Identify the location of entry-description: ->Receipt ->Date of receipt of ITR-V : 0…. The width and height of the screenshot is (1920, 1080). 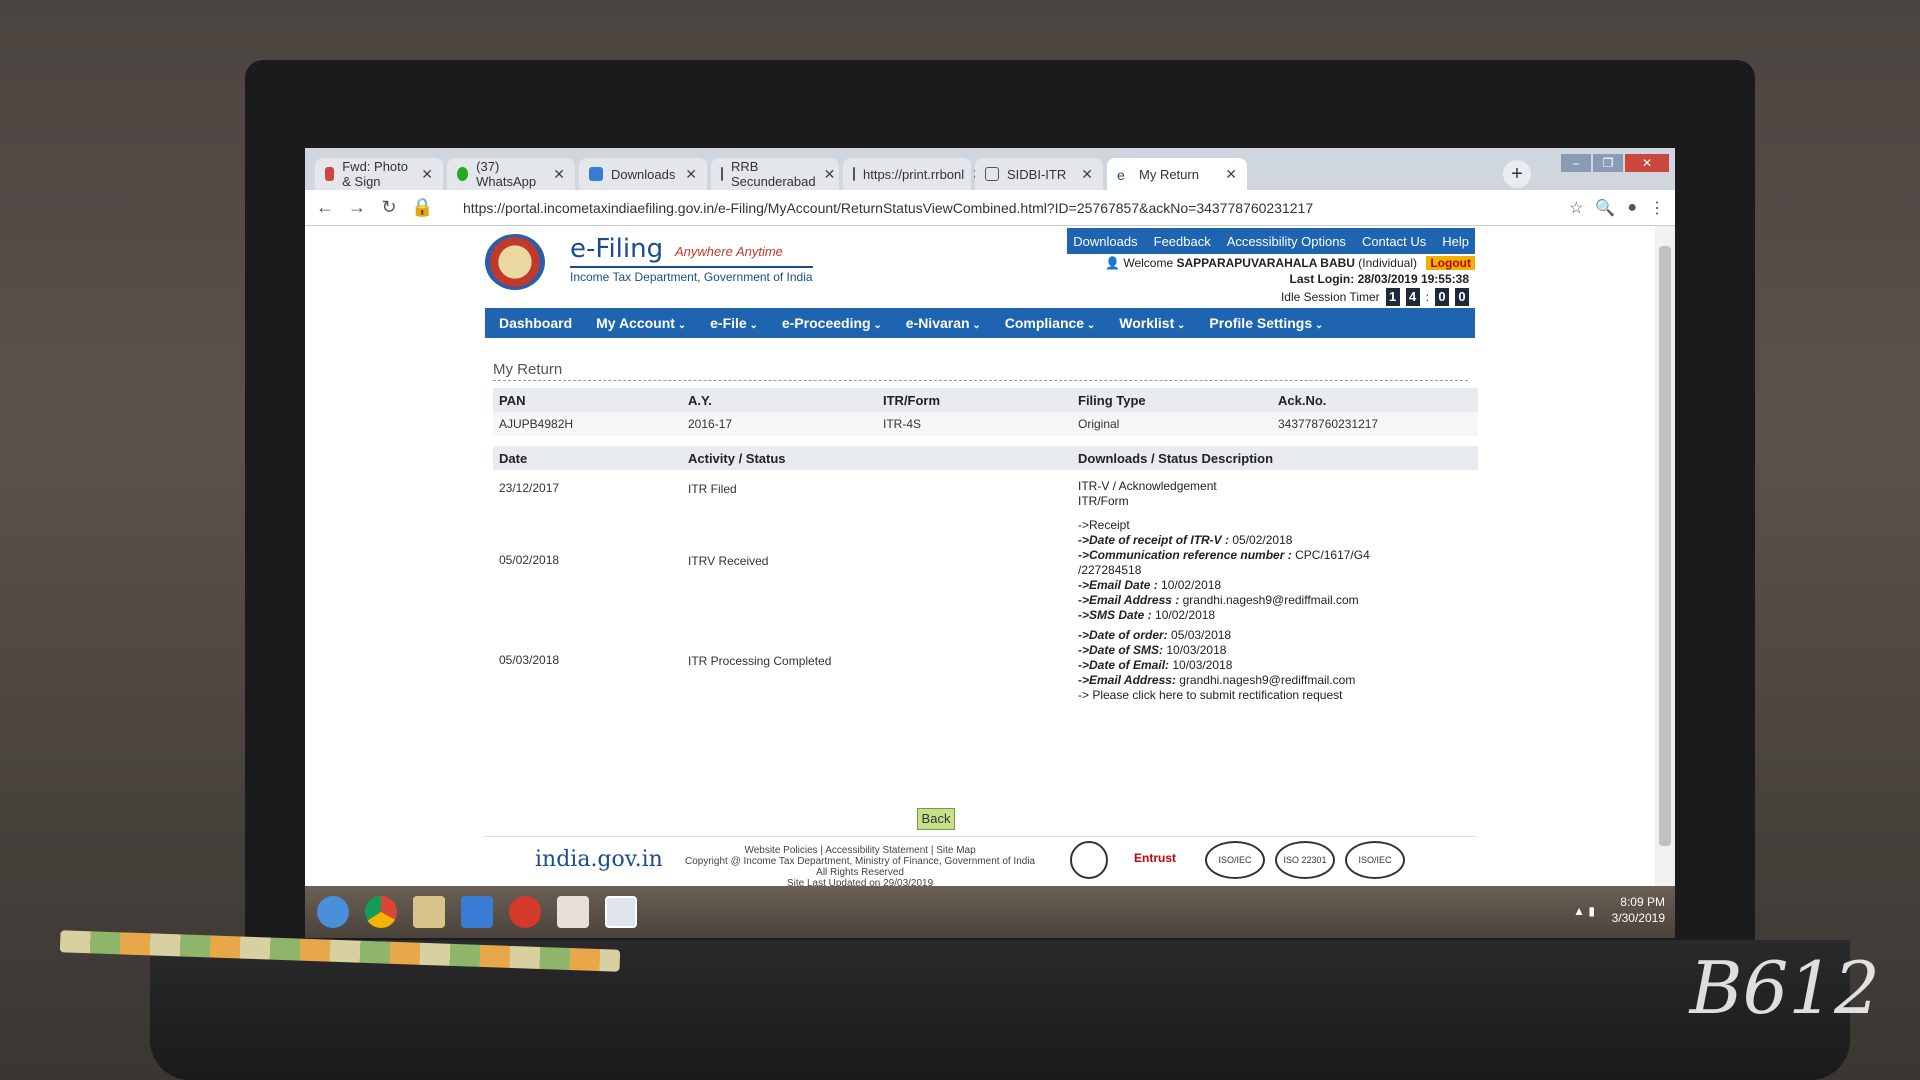
(1224, 570).